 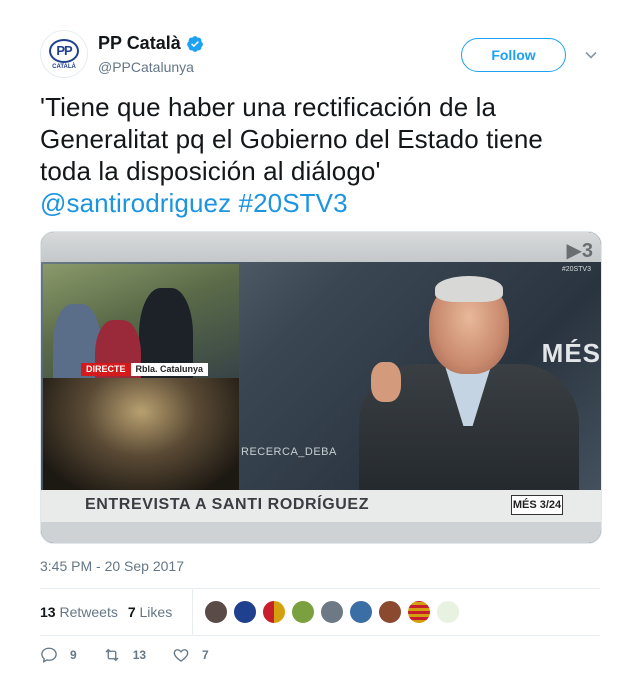 What do you see at coordinates (48, 612) in the screenshot?
I see `retweets-count: 13` at bounding box center [48, 612].